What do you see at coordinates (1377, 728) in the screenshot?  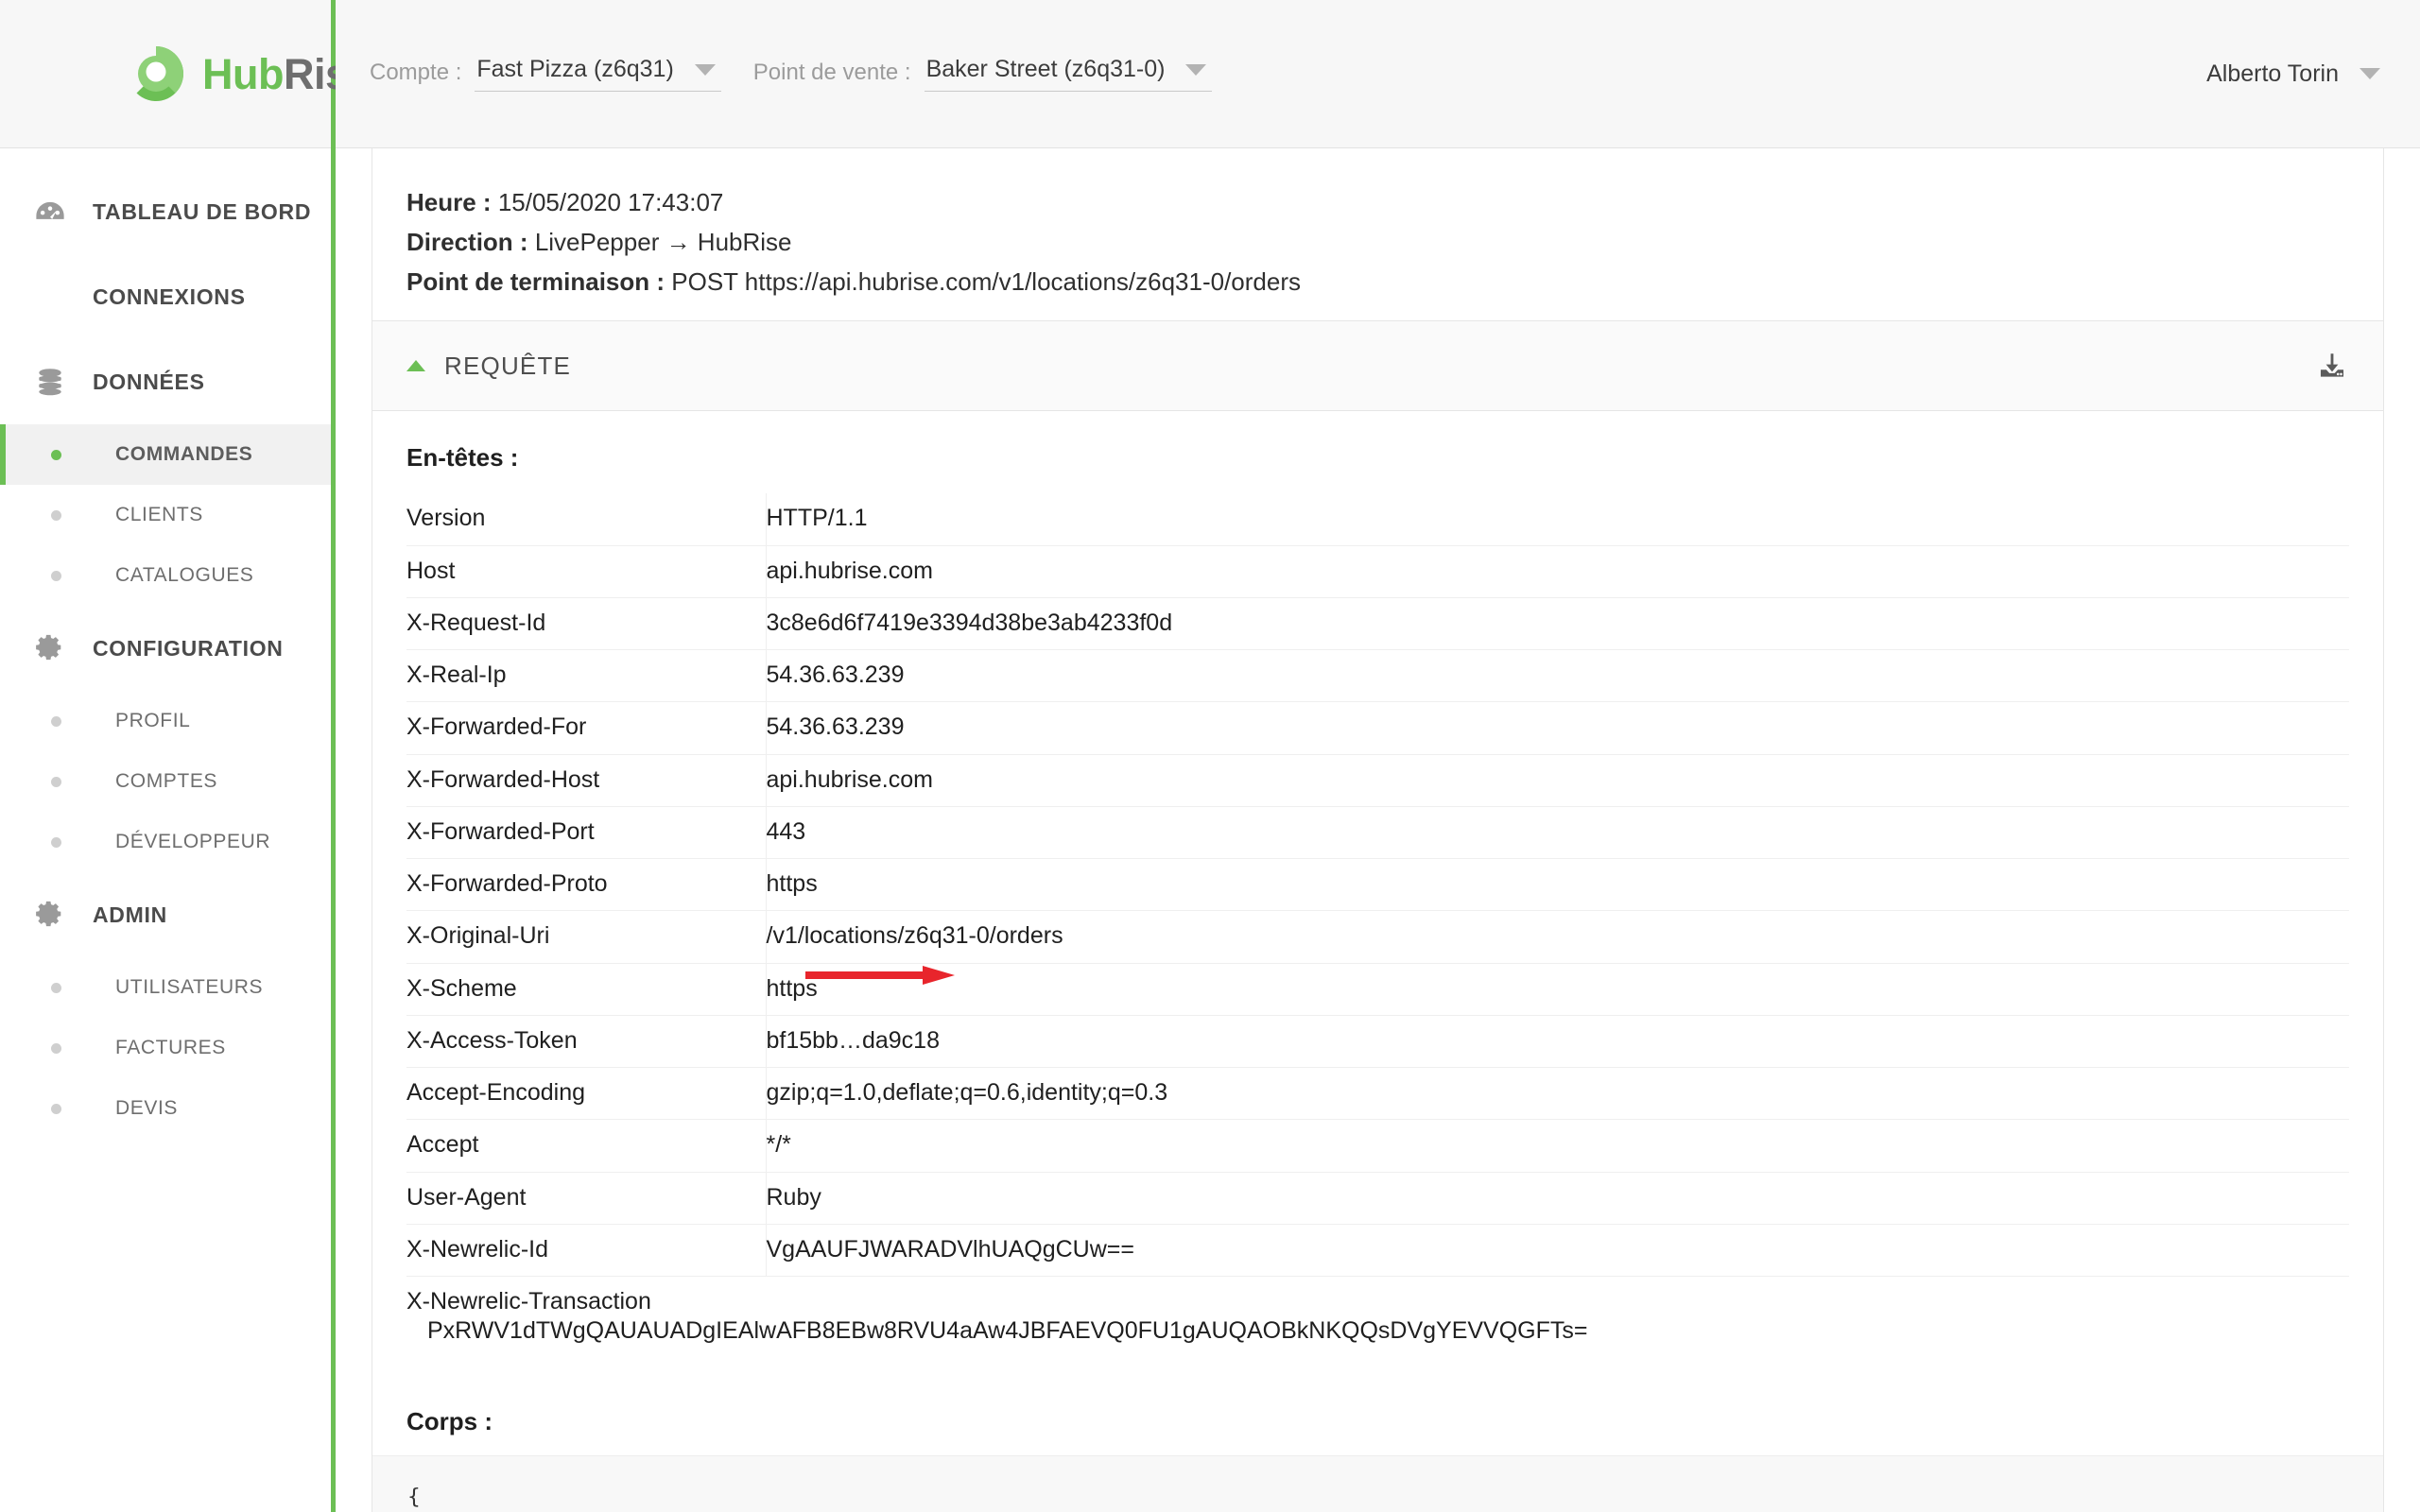 I see `table-row: X-Forwarded-For 54.36.63.239` at bounding box center [1377, 728].